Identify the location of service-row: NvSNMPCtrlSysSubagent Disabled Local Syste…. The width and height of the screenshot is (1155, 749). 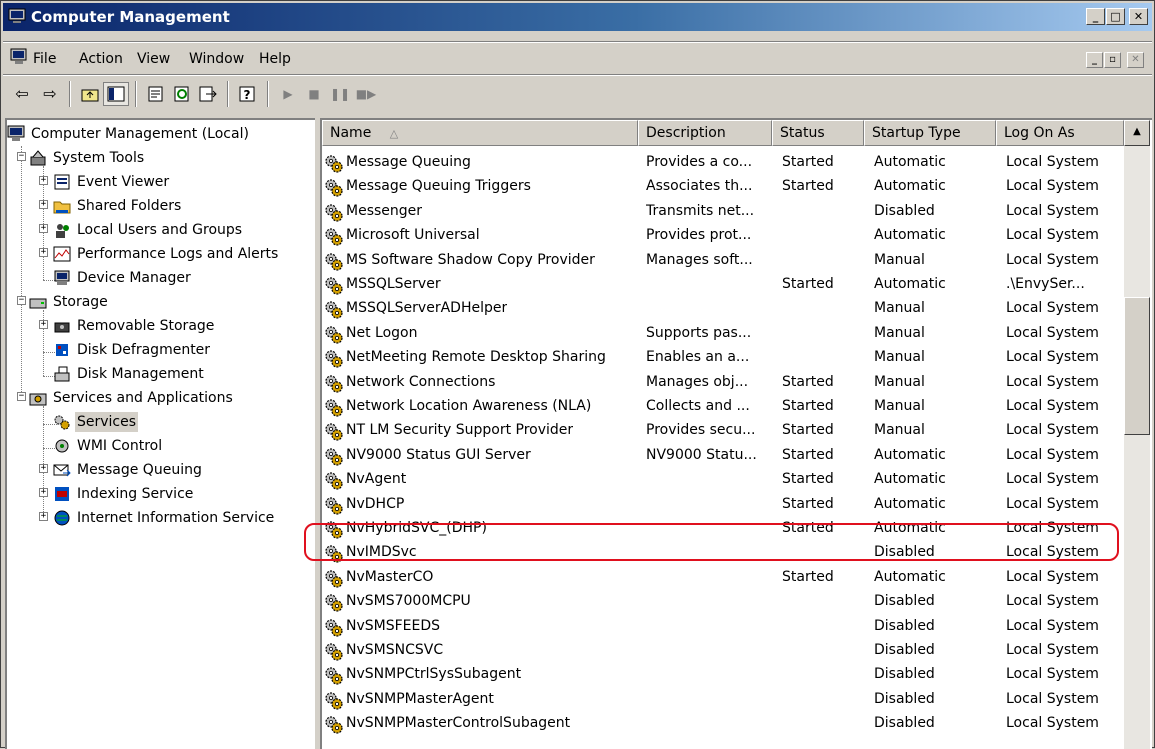
(722, 676).